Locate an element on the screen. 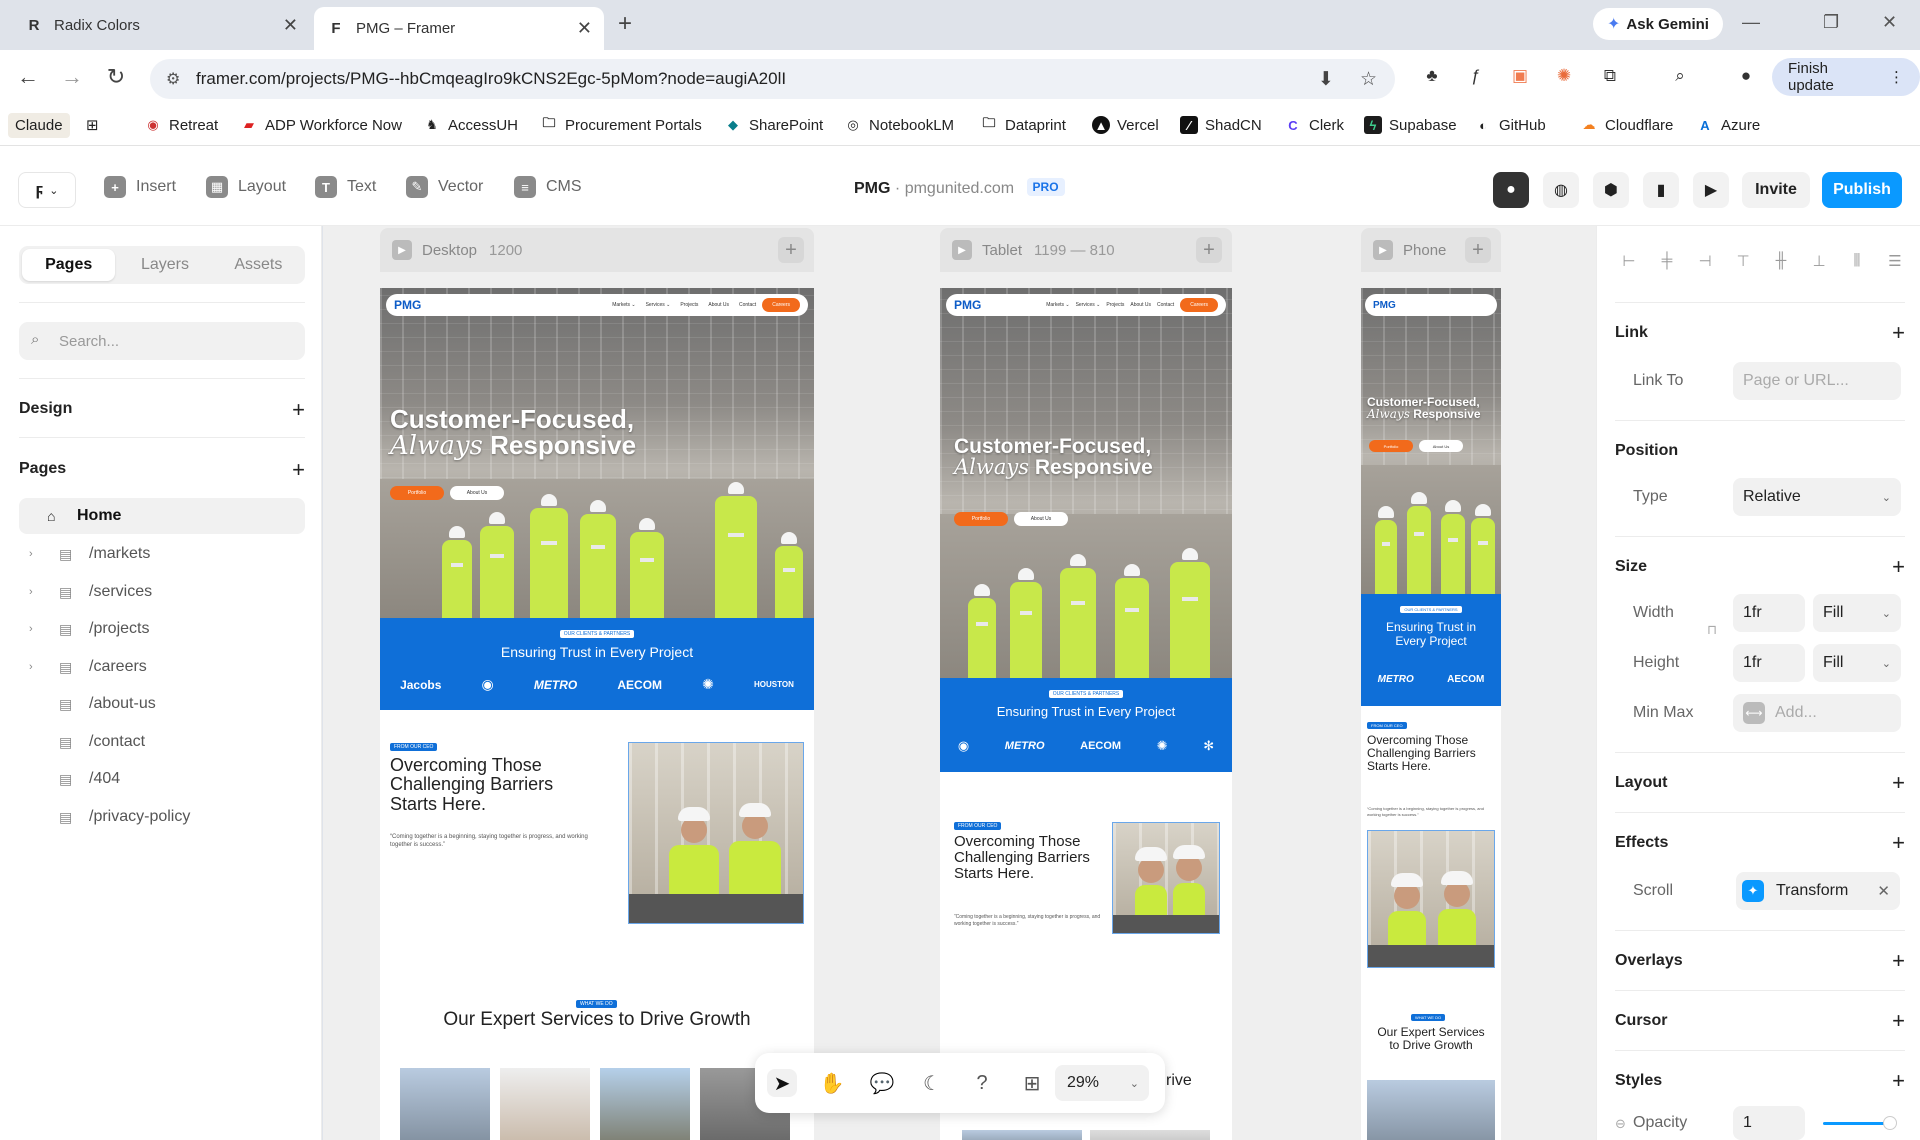 Image resolution: width=1920 pixels, height=1140 pixels. bookmark-adp: ▰ ADP Workforce Now is located at coordinates (321, 125).